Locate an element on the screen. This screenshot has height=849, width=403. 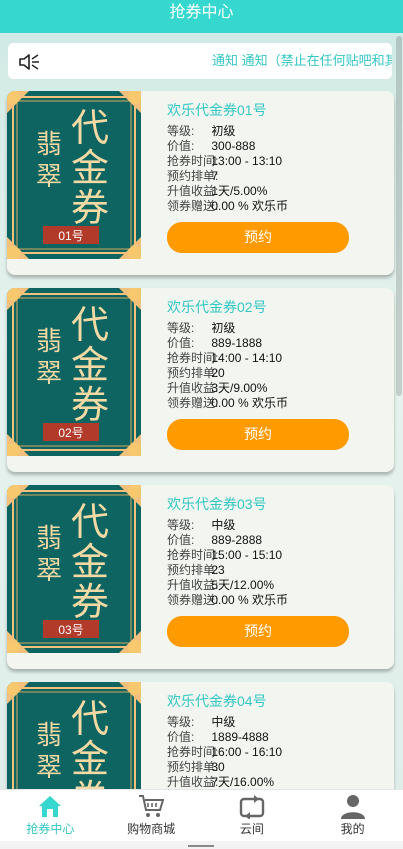
user-icon is located at coordinates (352, 807).